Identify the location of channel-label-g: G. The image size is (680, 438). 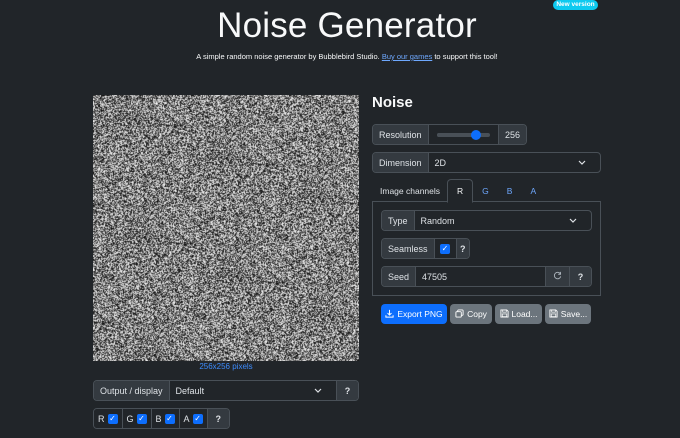
(130, 418).